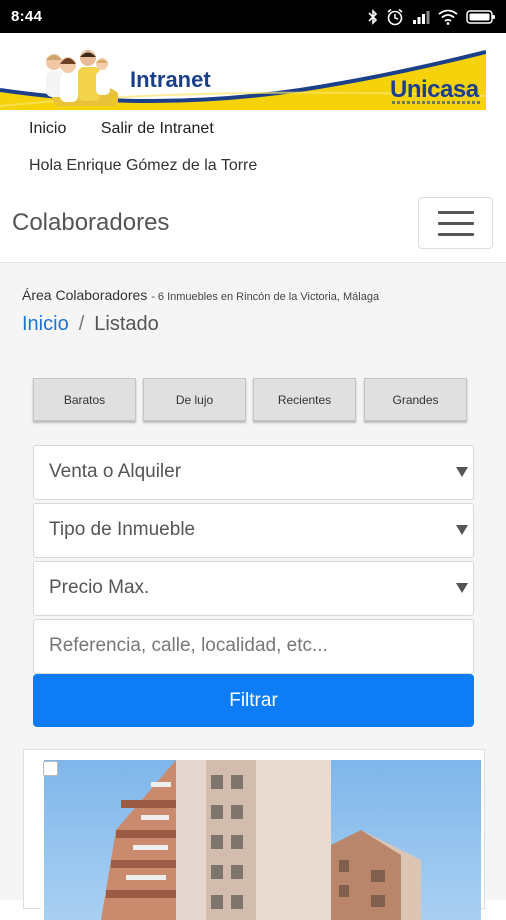 The image size is (506, 920). Describe the element at coordinates (480, 17) in the screenshot. I see `battery-icon` at that location.